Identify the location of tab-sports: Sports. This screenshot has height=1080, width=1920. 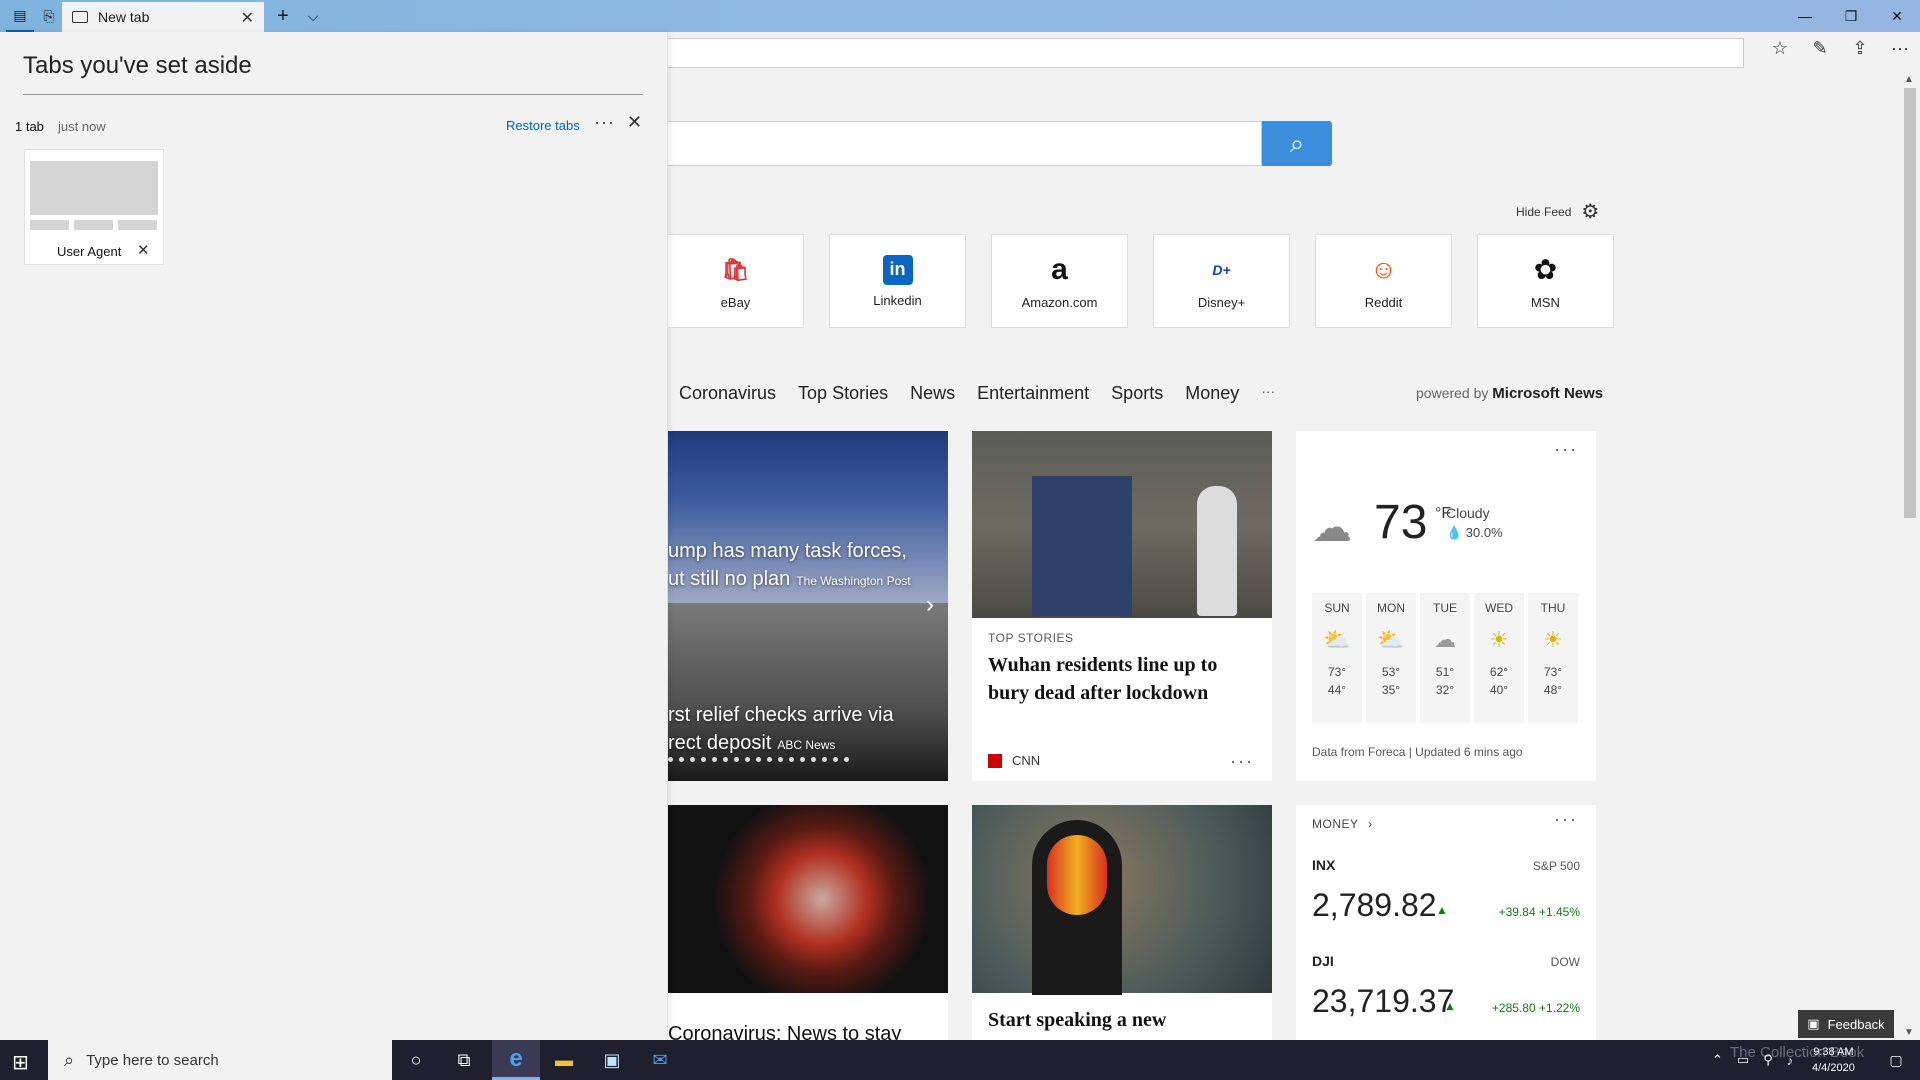
(1137, 393).